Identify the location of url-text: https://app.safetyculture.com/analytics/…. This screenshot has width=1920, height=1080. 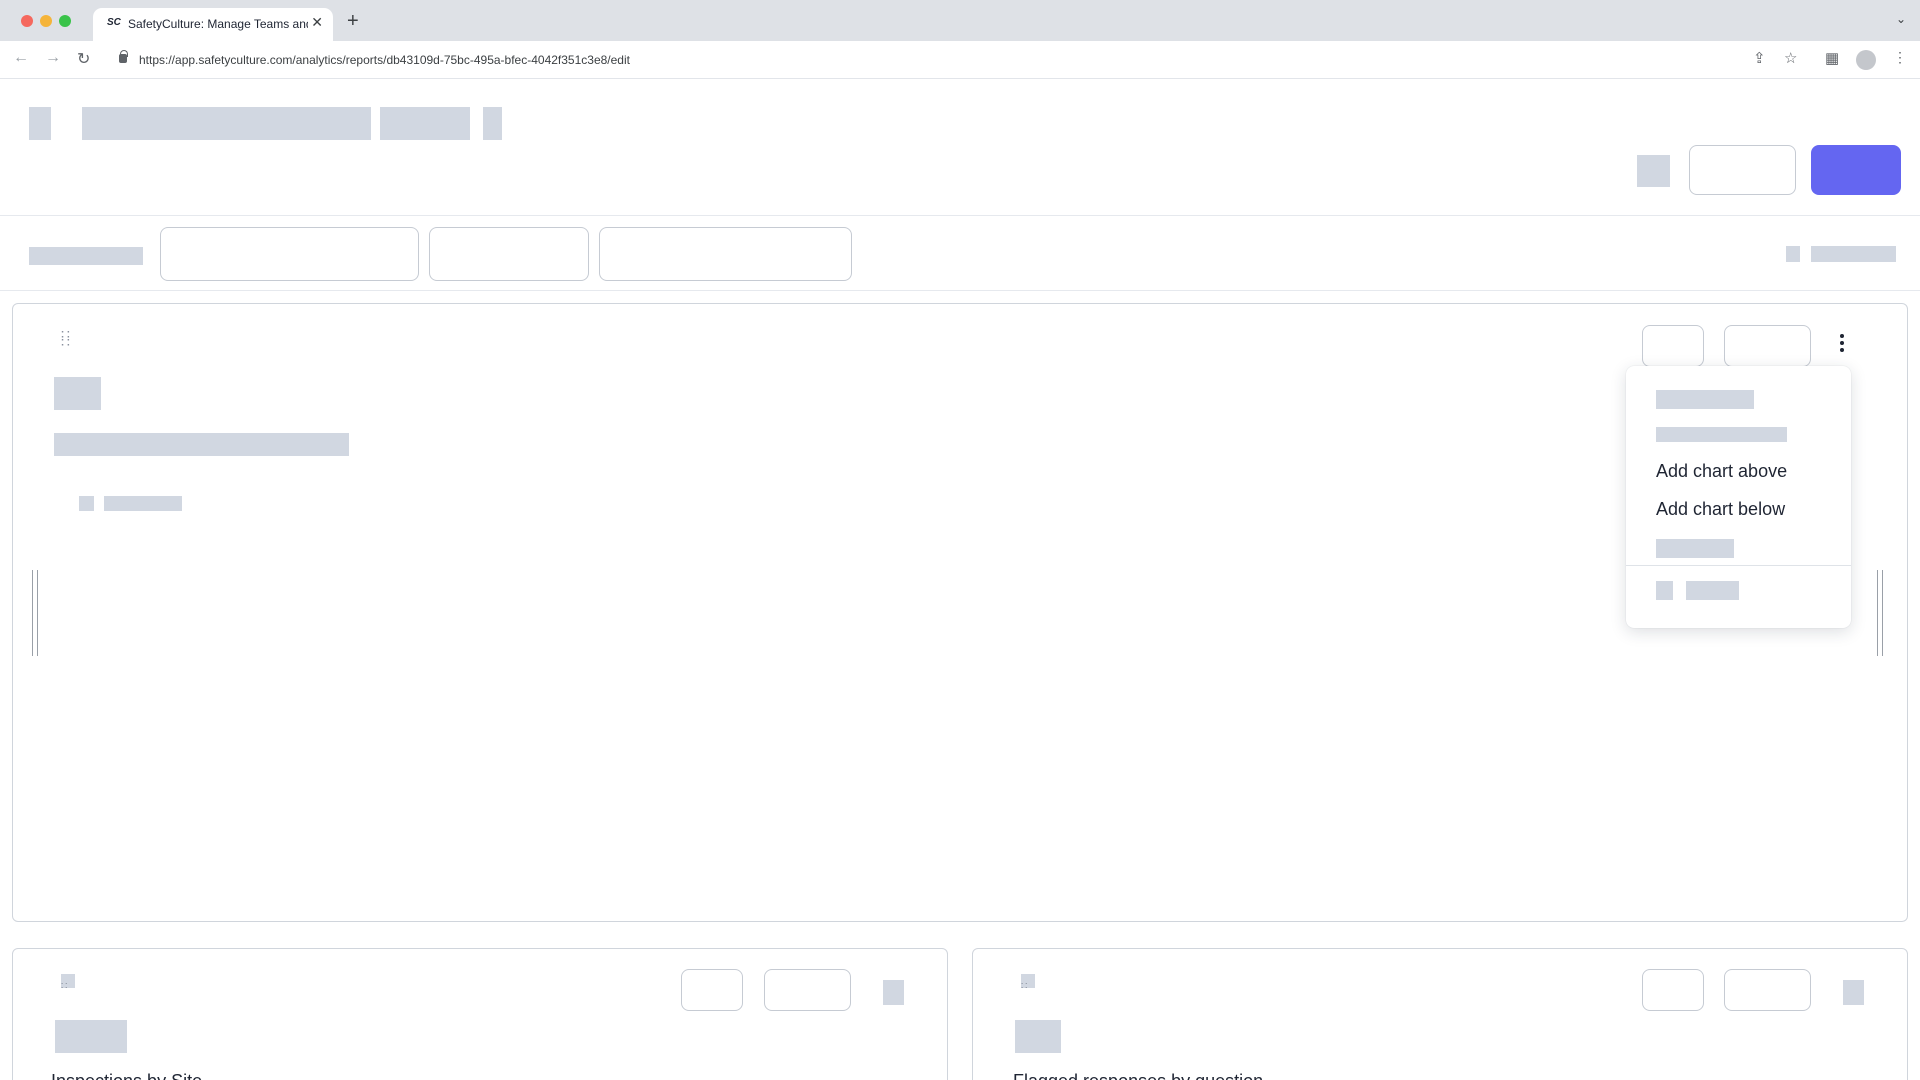
(384, 60).